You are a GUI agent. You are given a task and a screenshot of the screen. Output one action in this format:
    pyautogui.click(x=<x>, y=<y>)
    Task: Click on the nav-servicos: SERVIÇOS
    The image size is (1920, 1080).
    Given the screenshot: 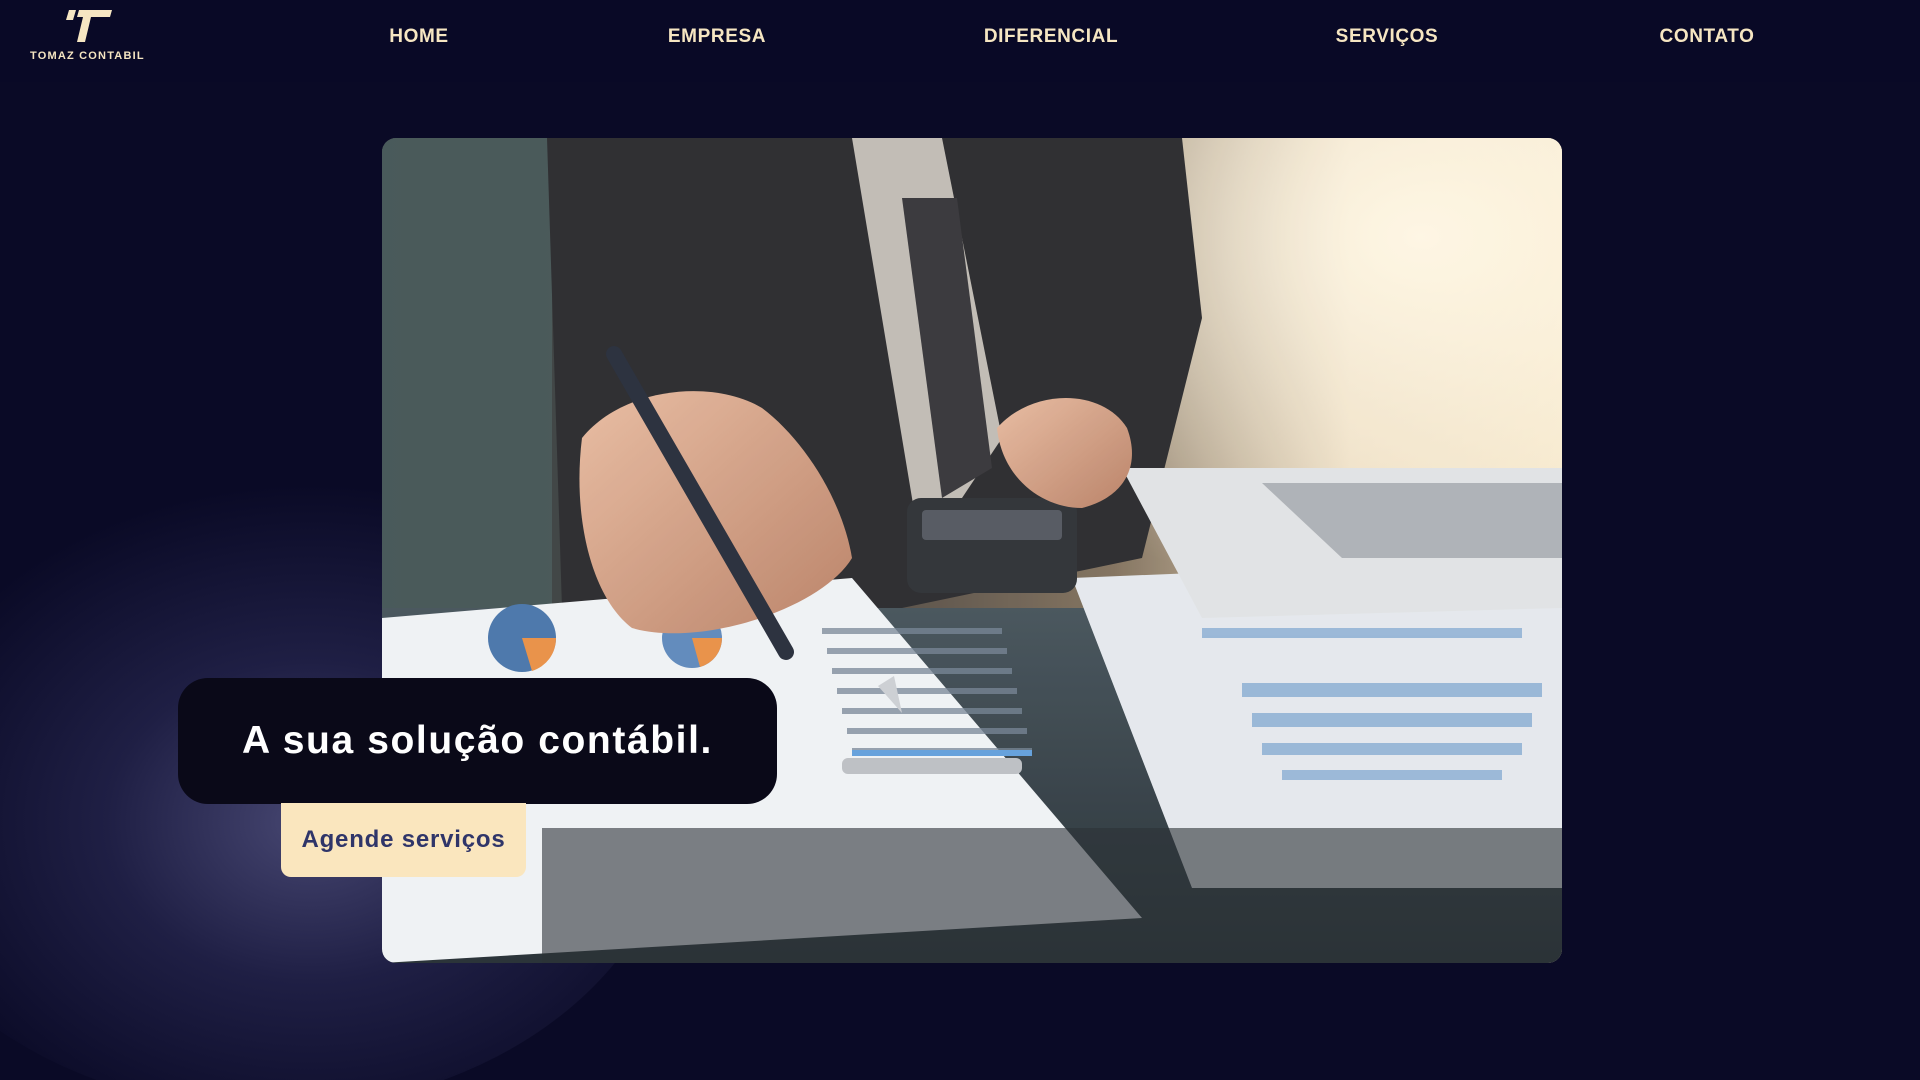 What is the action you would take?
    pyautogui.click(x=1387, y=39)
    